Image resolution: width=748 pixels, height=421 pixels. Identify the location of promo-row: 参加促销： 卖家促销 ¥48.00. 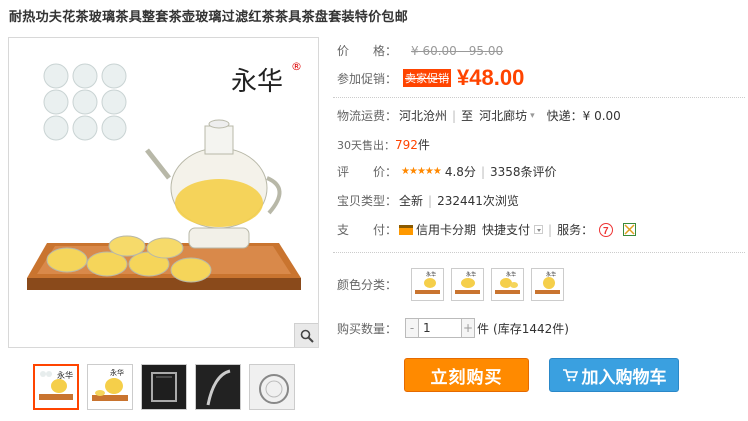
(430, 78).